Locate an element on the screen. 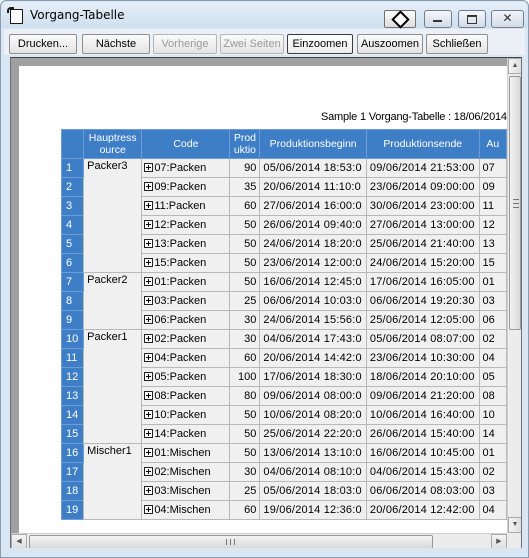 The image size is (529, 558). production-qty-cell: 35 is located at coordinates (245, 187).